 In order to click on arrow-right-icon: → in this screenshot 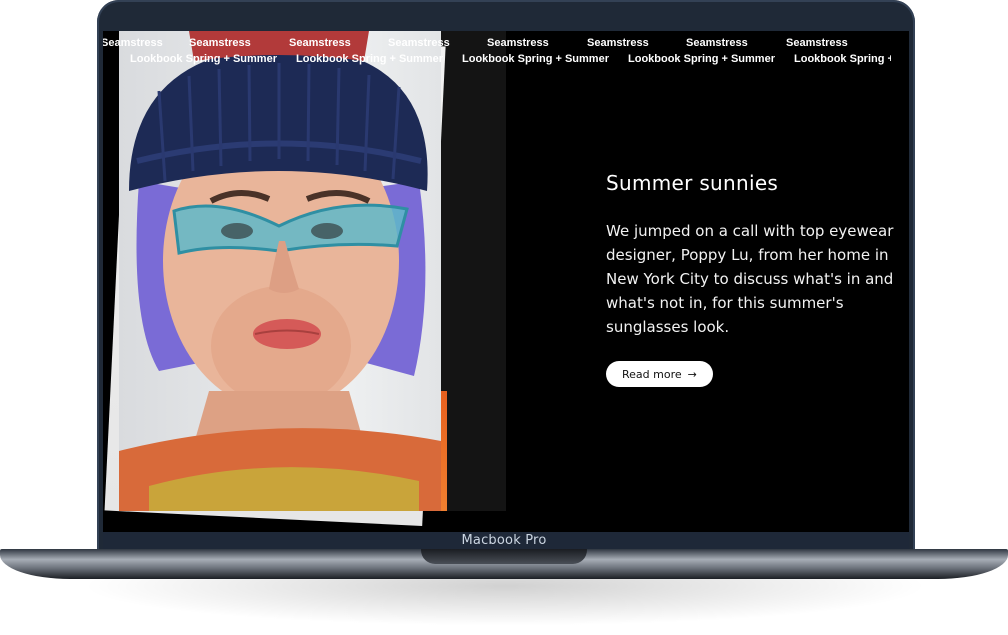, I will do `click(692, 374)`.